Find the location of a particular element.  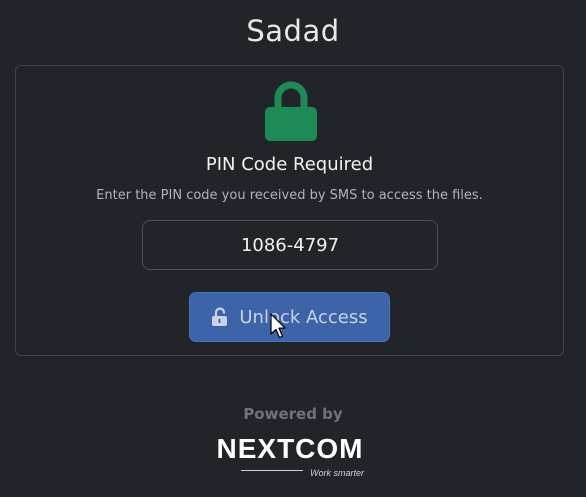

unlock-icon is located at coordinates (220, 316).